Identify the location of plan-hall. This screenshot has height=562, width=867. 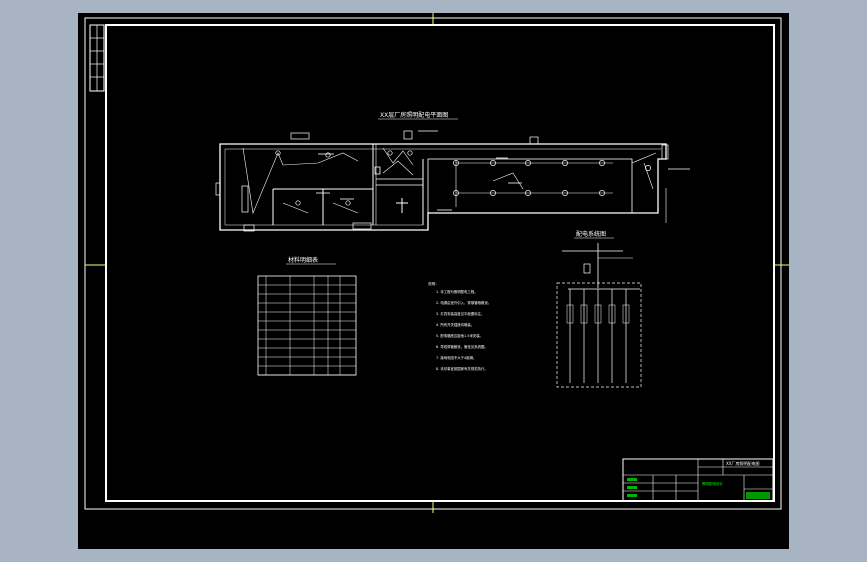
(530, 186).